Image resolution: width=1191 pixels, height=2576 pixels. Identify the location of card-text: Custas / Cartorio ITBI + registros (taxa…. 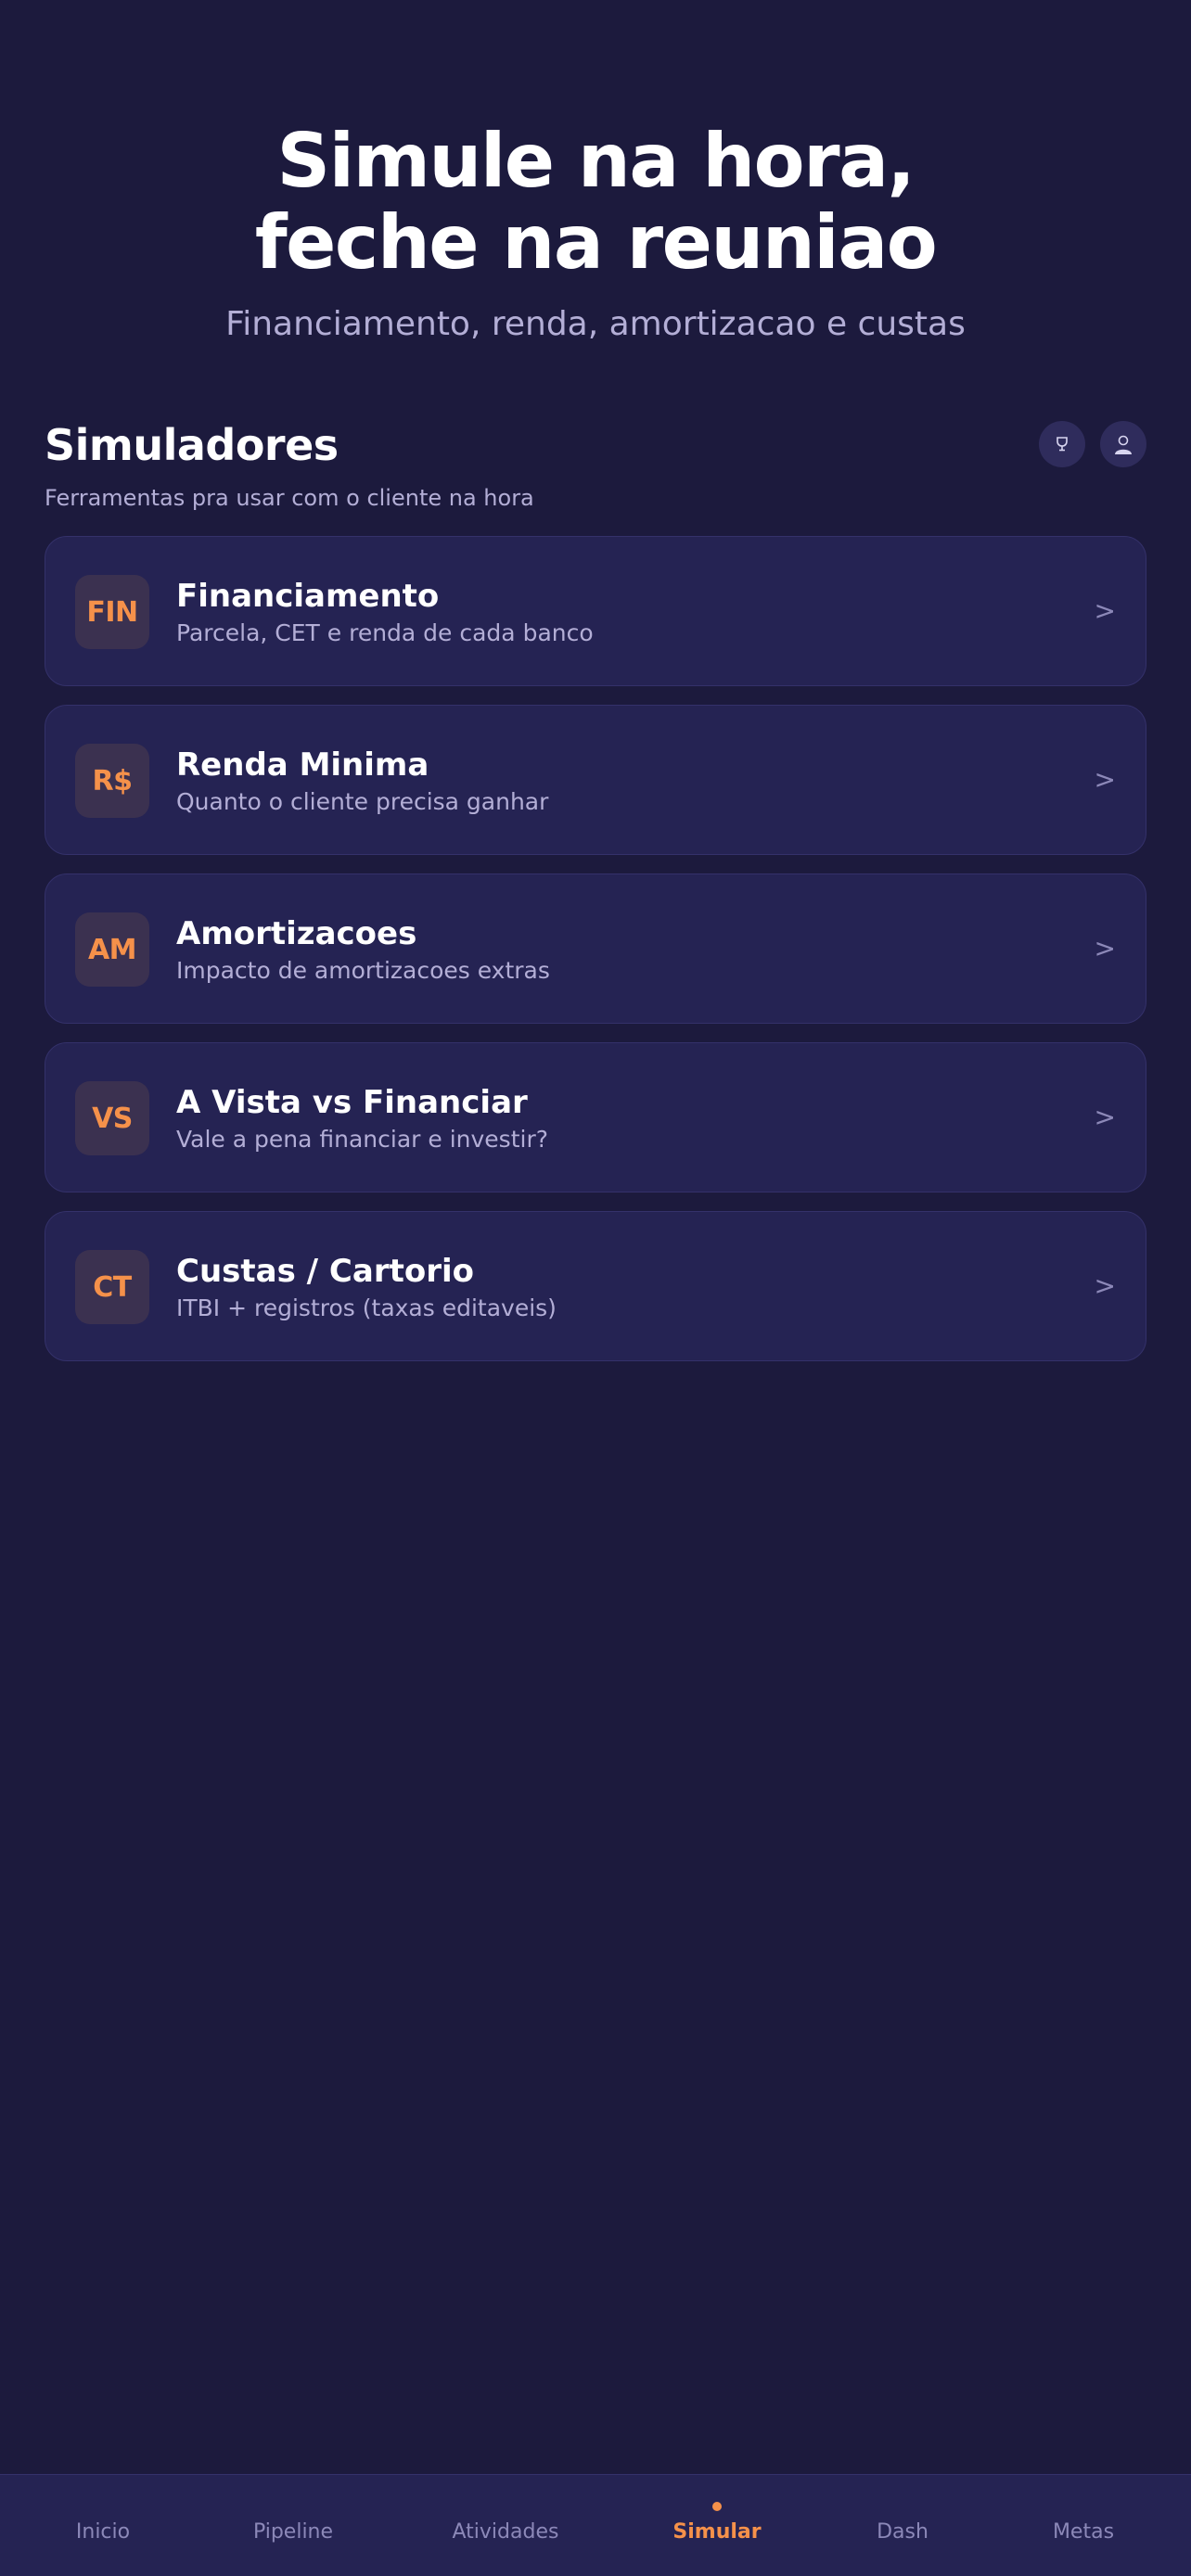
(366, 1288).